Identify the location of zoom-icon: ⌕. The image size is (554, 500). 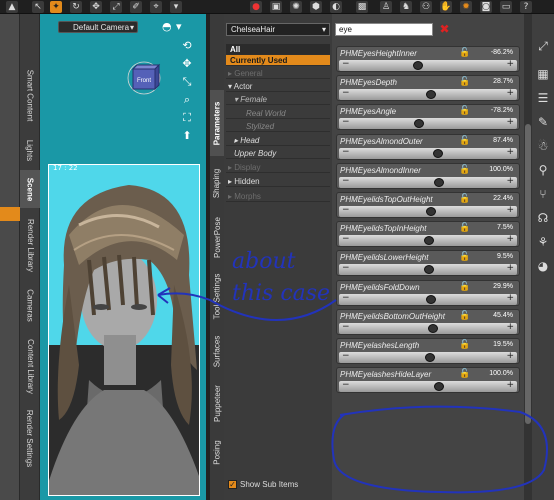
(187, 100).